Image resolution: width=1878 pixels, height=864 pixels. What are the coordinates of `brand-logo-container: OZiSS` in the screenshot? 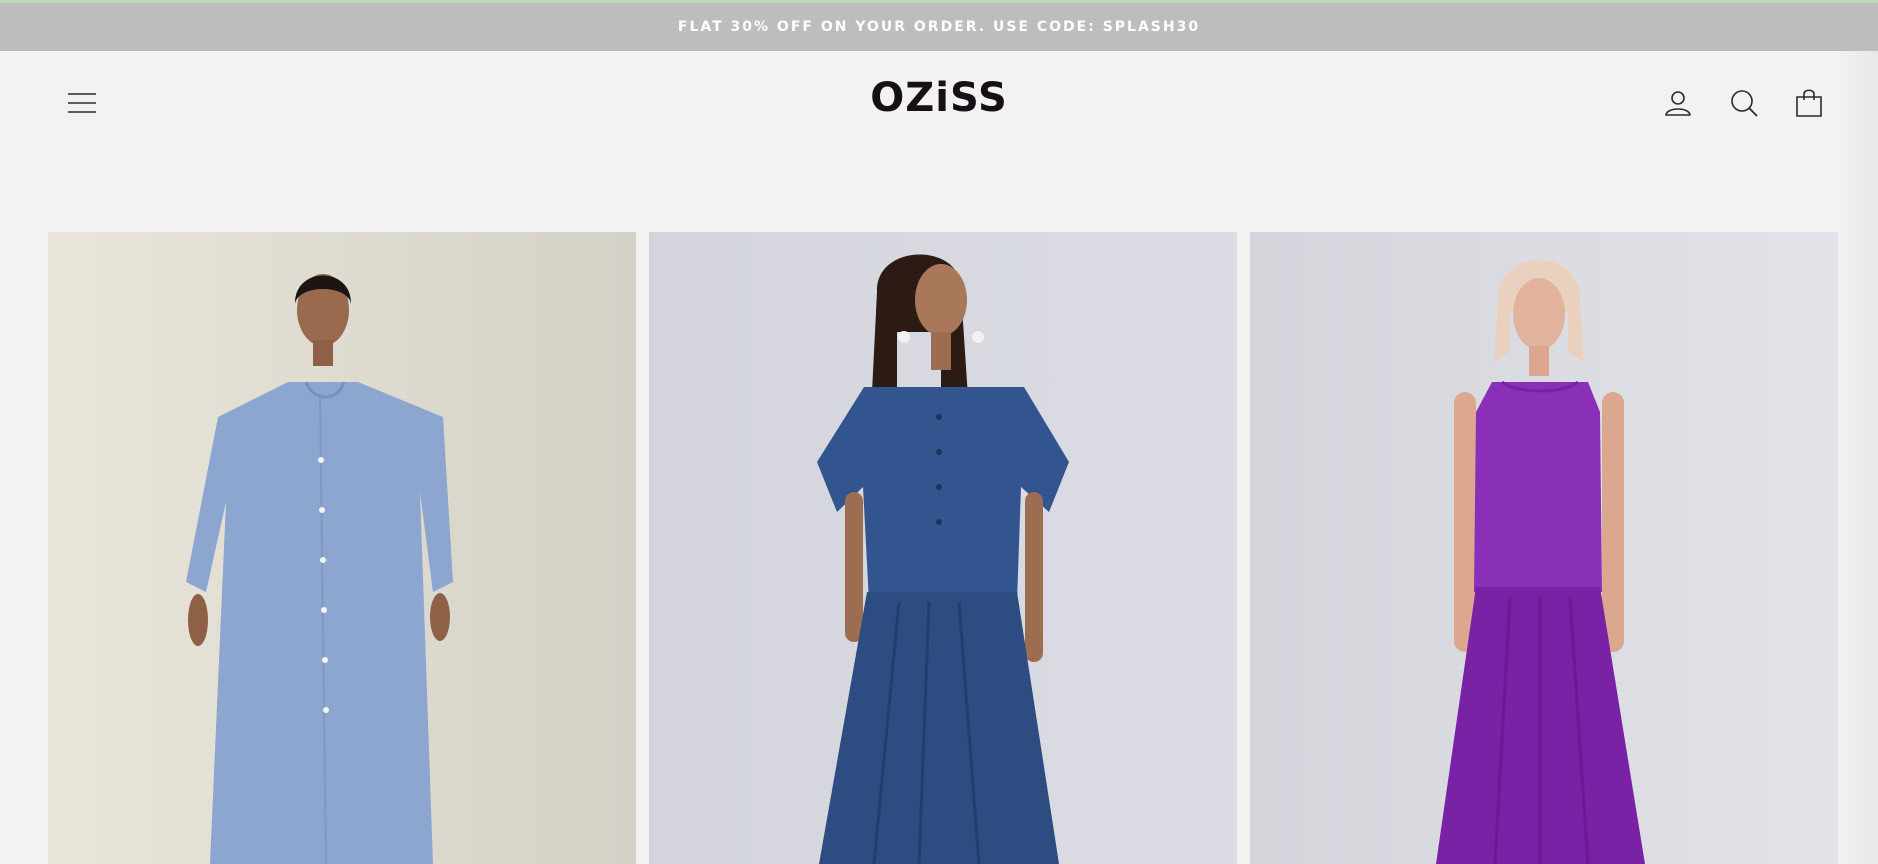 It's located at (939, 98).